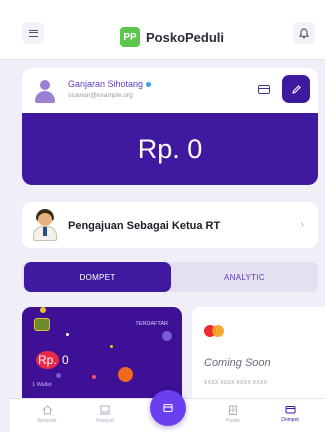  I want to click on hamburger-icon, so click(33, 33).